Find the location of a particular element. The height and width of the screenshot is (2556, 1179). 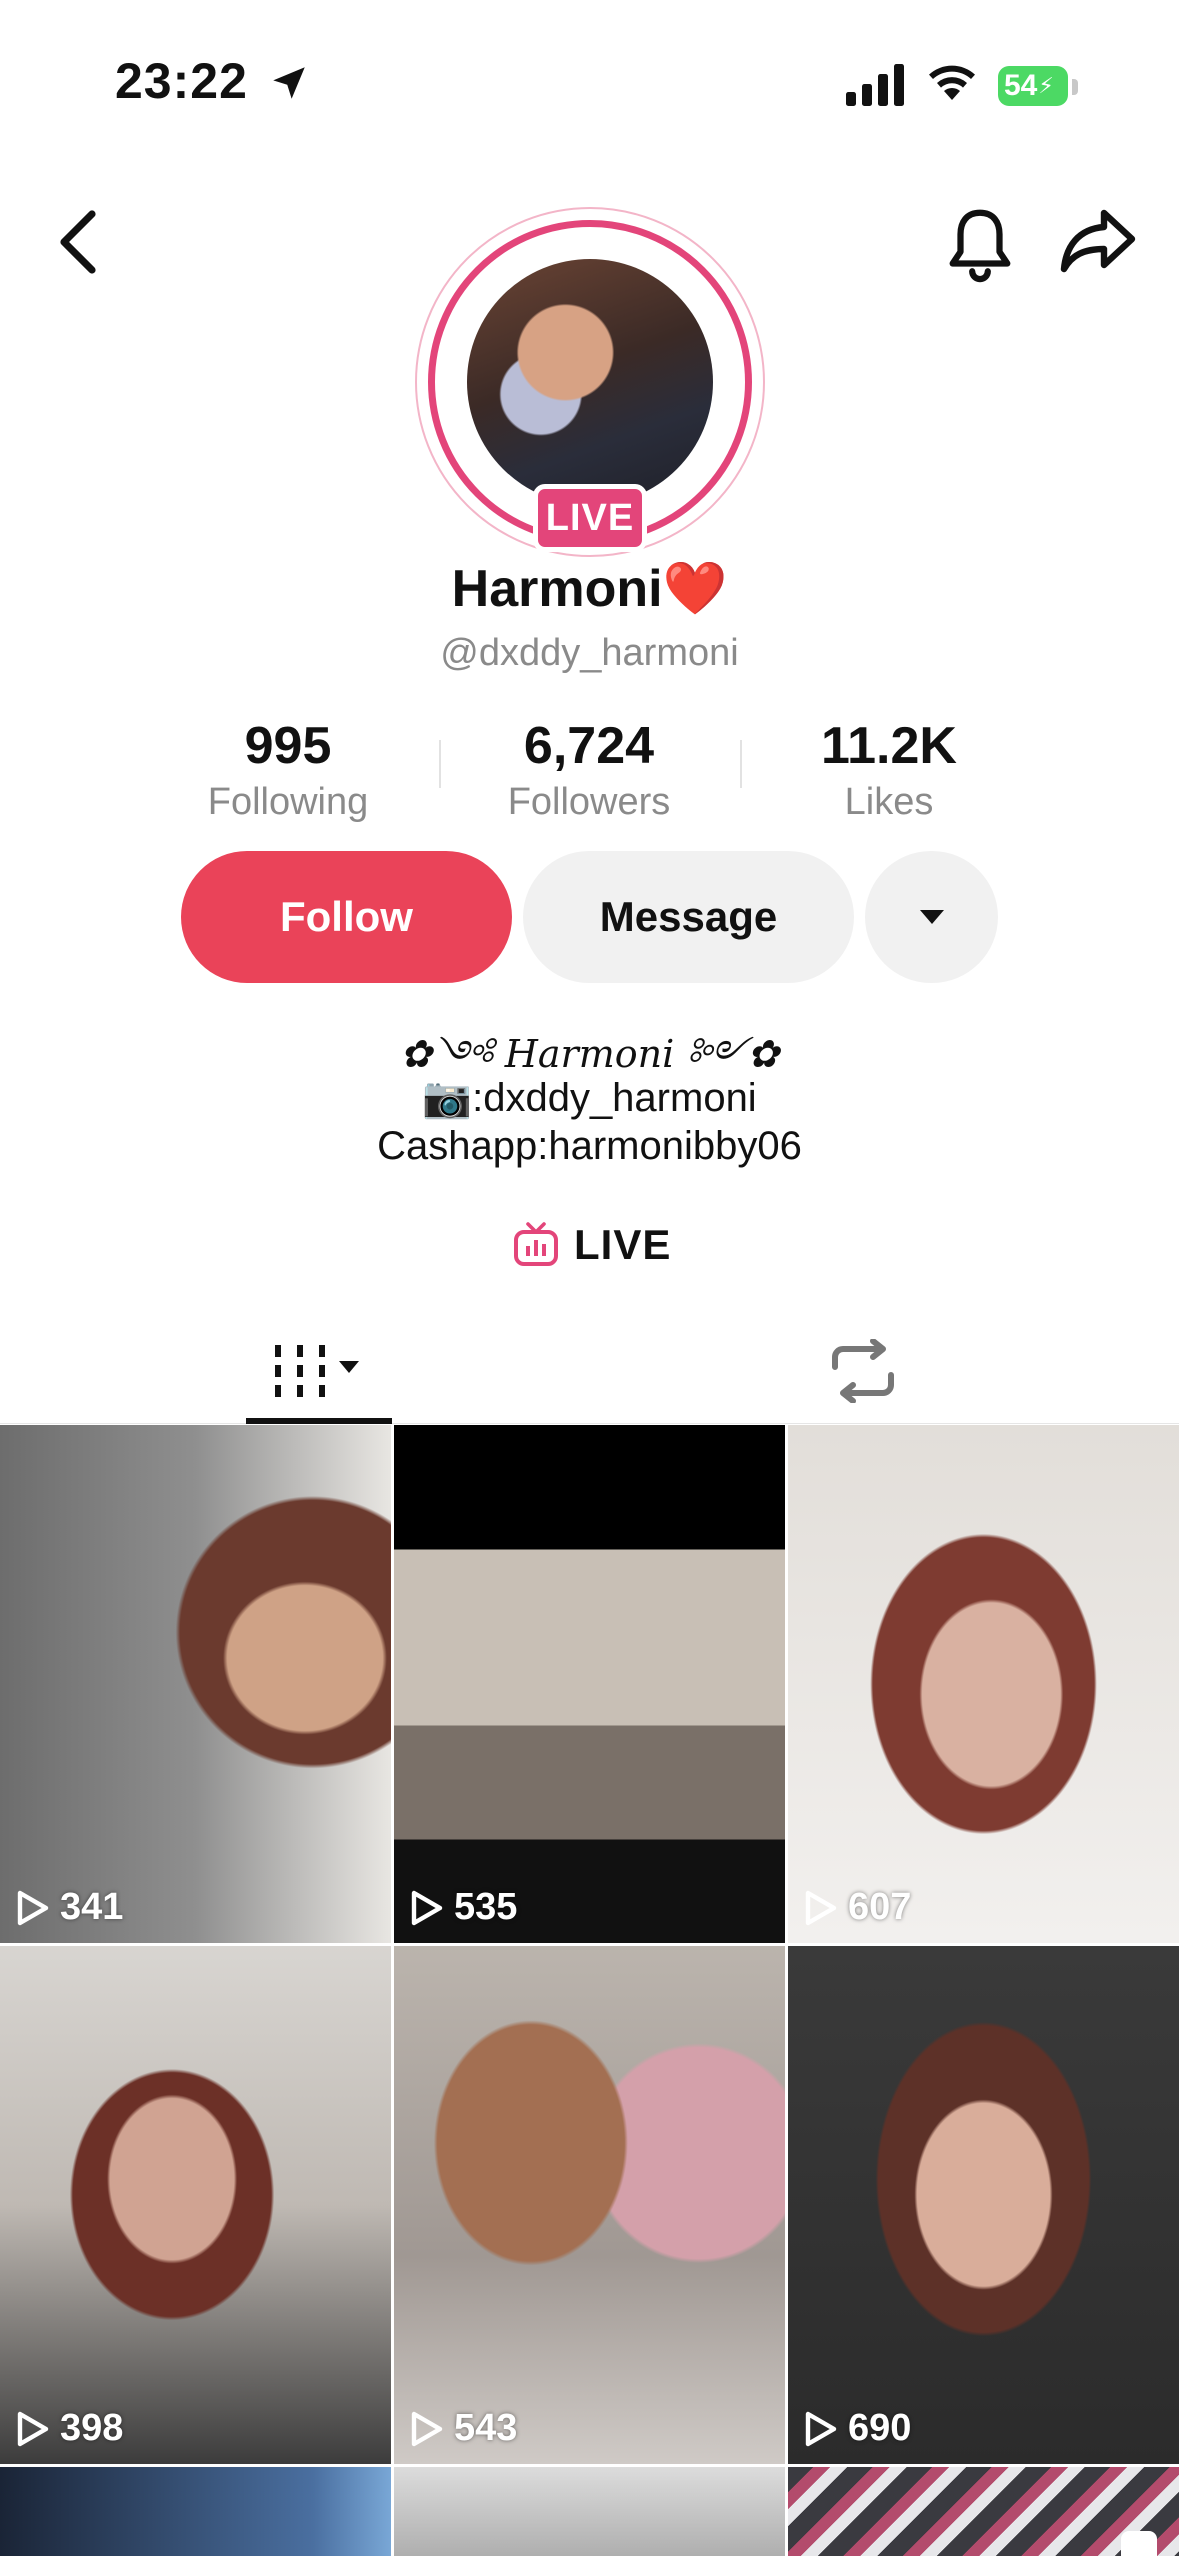

tab-divider is located at coordinates (589, 1423).